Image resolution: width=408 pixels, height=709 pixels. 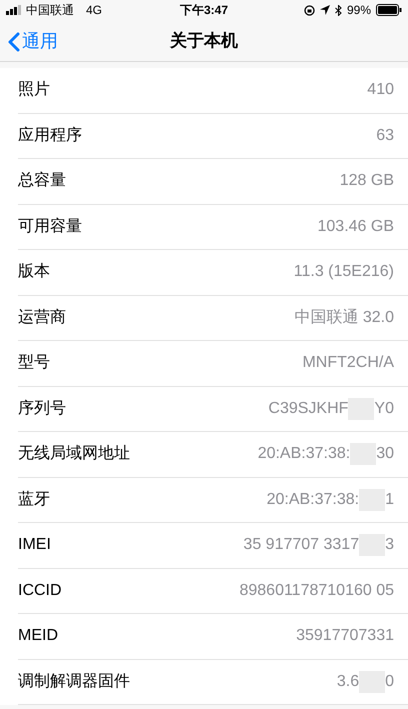 I want to click on row-value: 11.3 (15E216), so click(x=344, y=272).